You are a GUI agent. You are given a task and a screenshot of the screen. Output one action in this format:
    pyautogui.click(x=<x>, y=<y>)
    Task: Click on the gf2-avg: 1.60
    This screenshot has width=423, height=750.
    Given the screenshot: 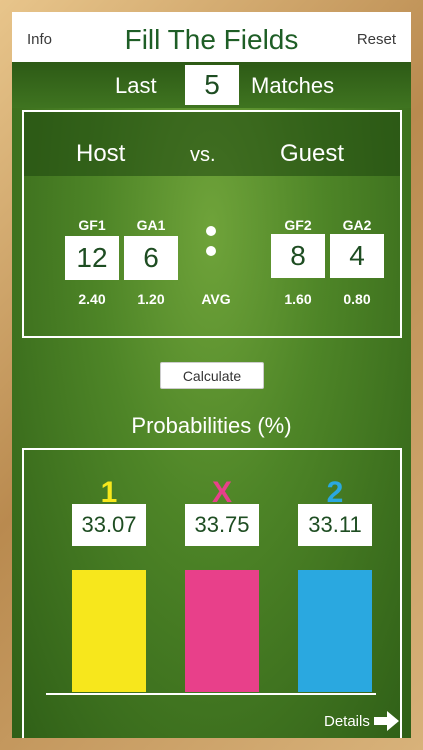 What is the action you would take?
    pyautogui.click(x=298, y=299)
    